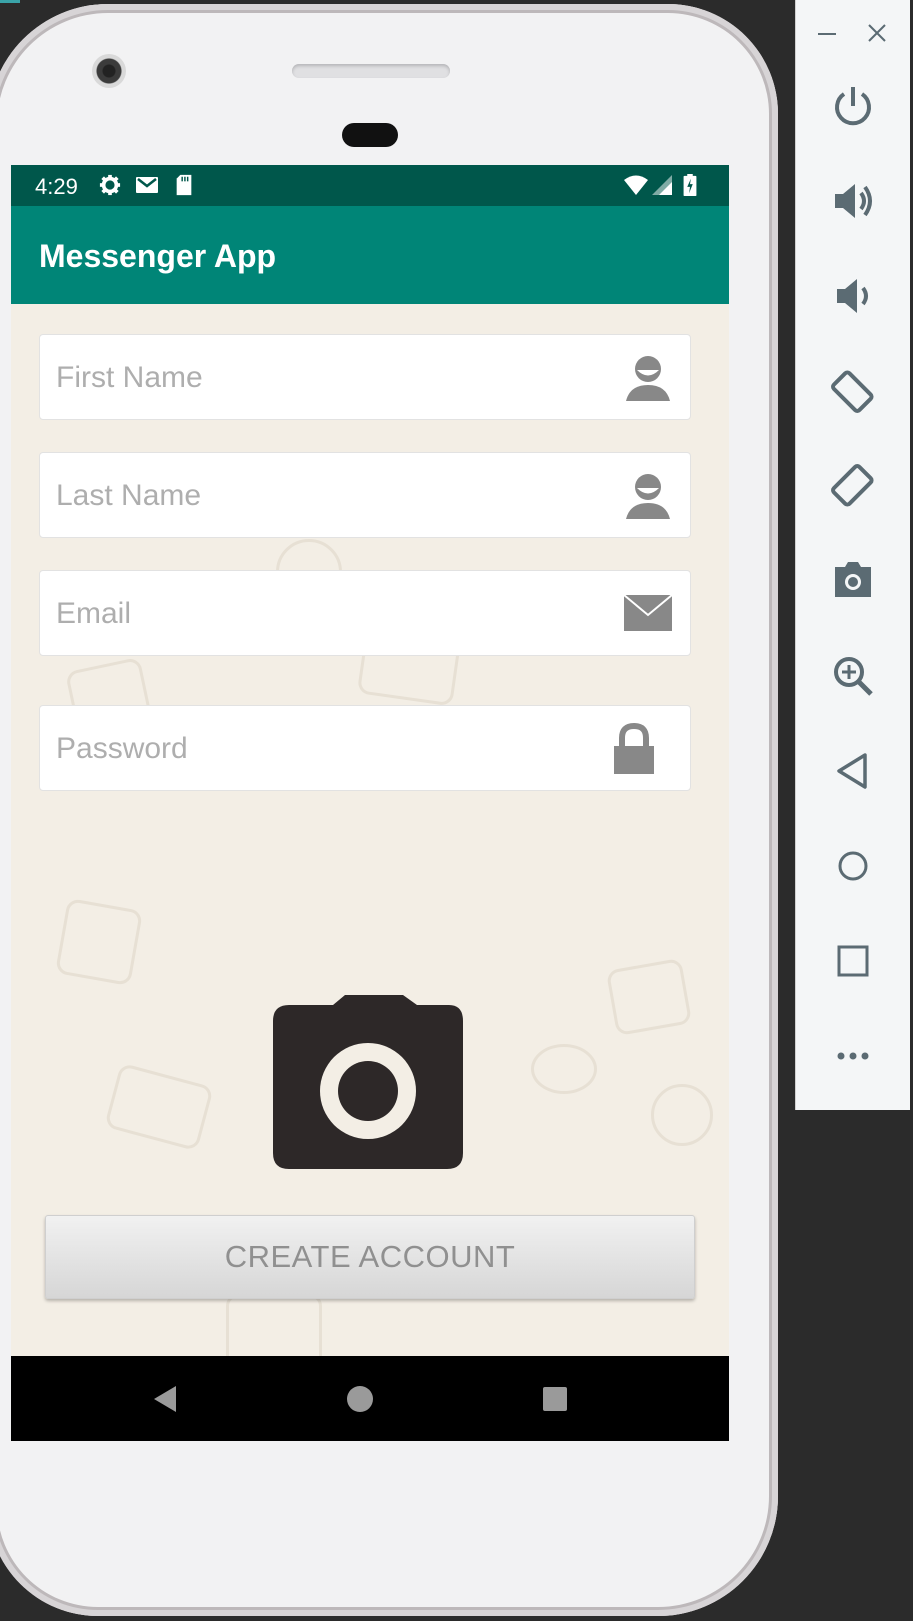  Describe the element at coordinates (636, 185) in the screenshot. I see `wifi-icon` at that location.